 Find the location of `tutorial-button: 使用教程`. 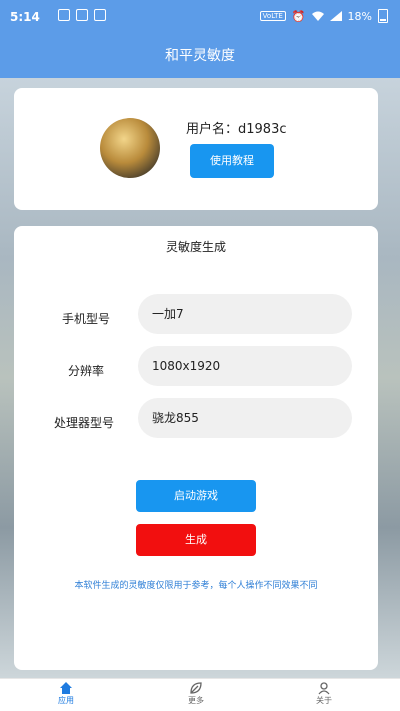

tutorial-button: 使用教程 is located at coordinates (232, 161).